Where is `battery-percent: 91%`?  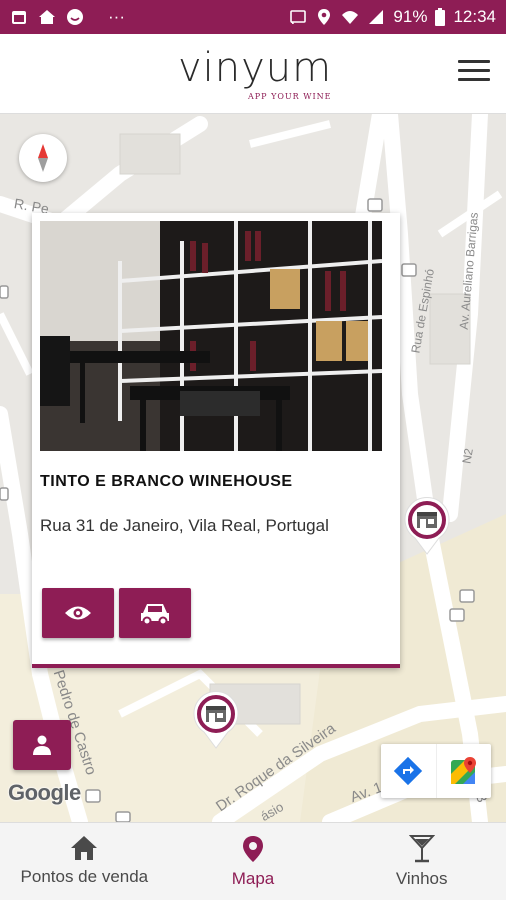 battery-percent: 91% is located at coordinates (410, 16).